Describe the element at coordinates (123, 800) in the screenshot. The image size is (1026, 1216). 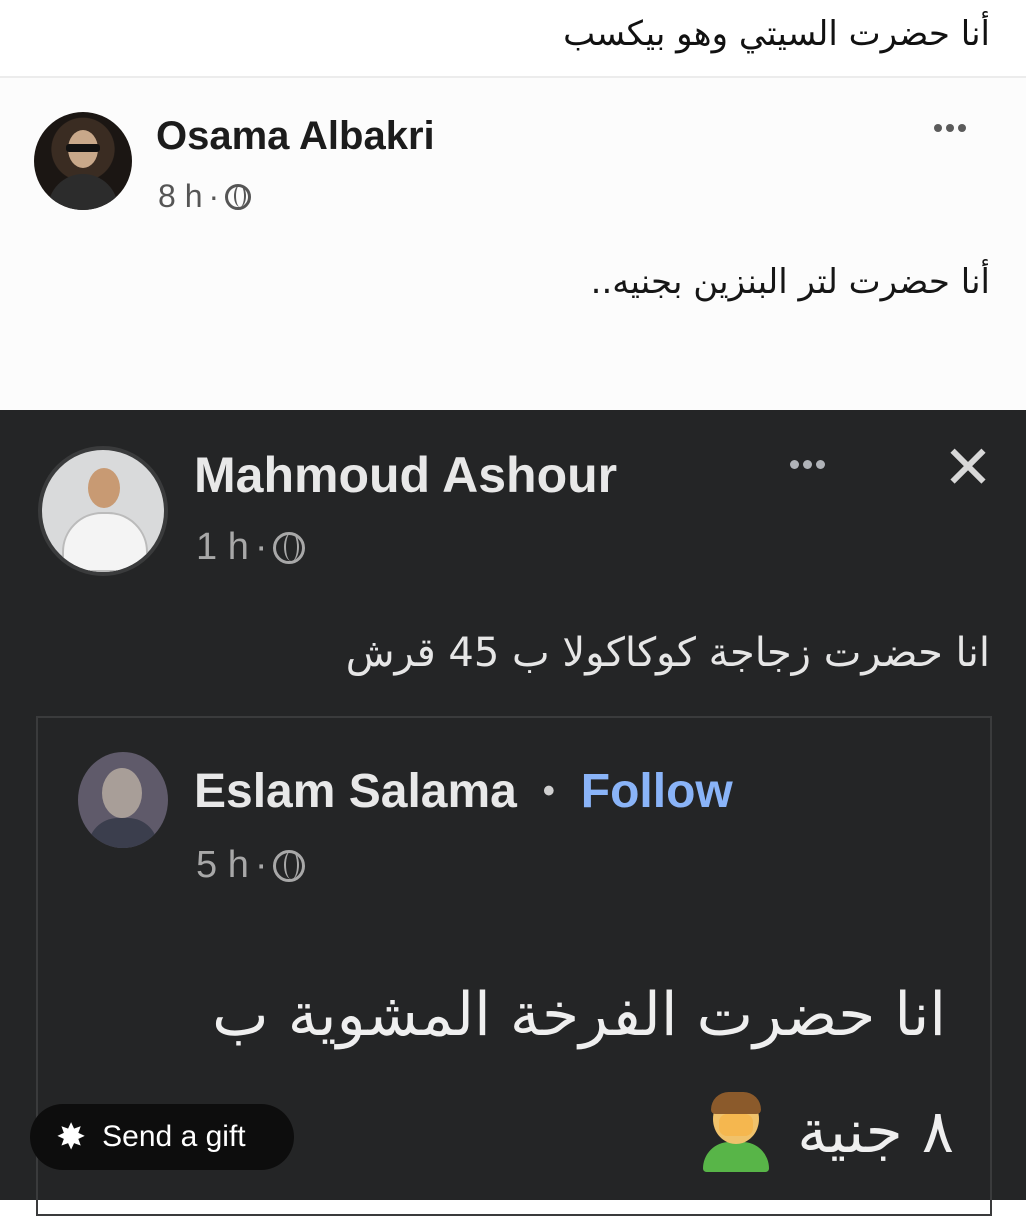
I see `avatar-eslam` at that location.